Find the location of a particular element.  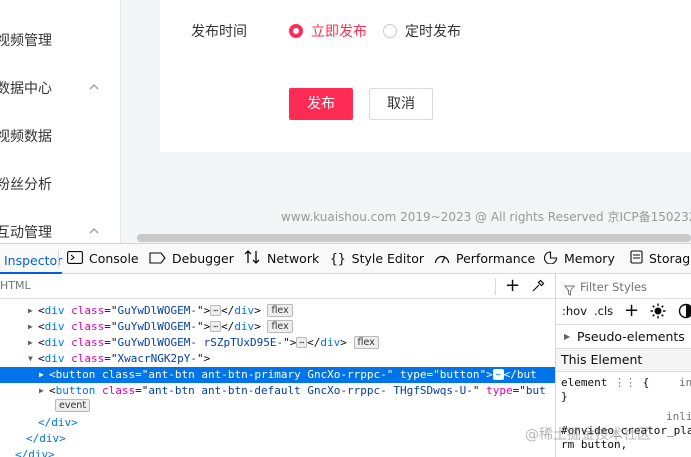

filter-styles-bar: Filter Styles is located at coordinates (623, 286).